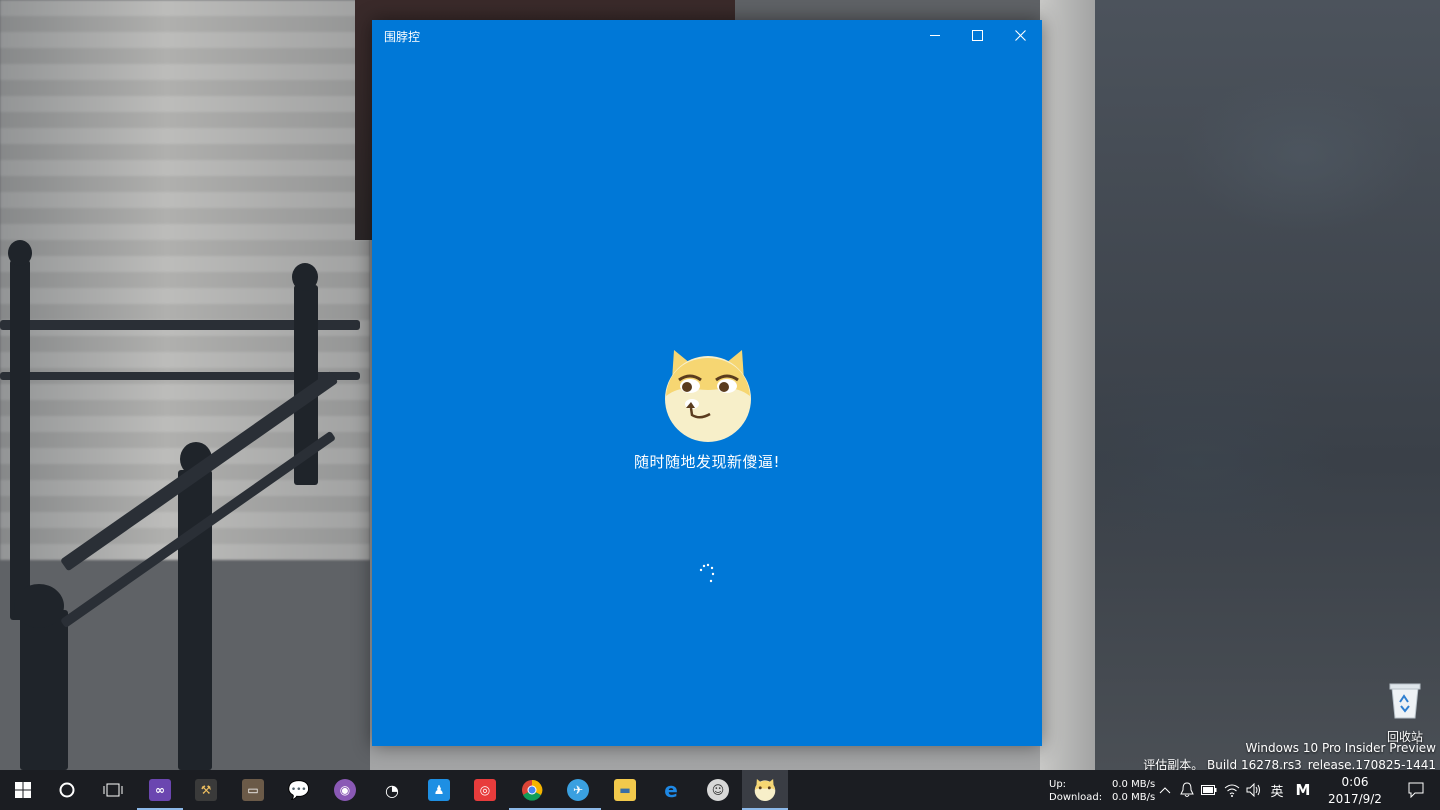 The width and height of the screenshot is (1440, 810). I want to click on wifi-icon, so click(1232, 790).